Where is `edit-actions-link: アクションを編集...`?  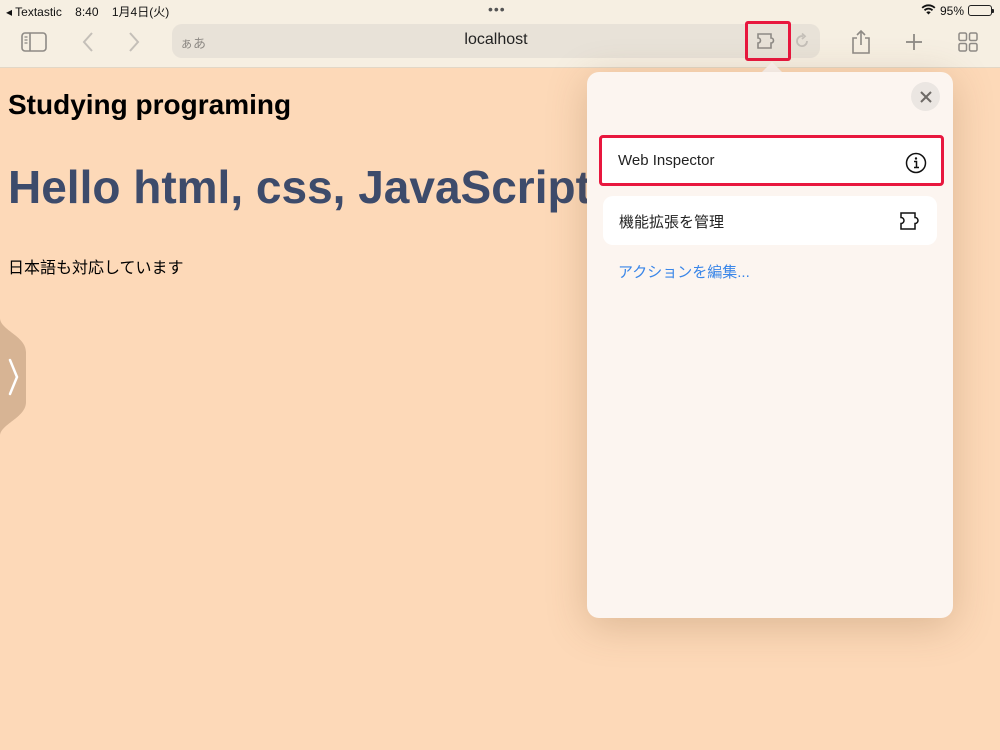
edit-actions-link: アクションを編集... is located at coordinates (684, 271).